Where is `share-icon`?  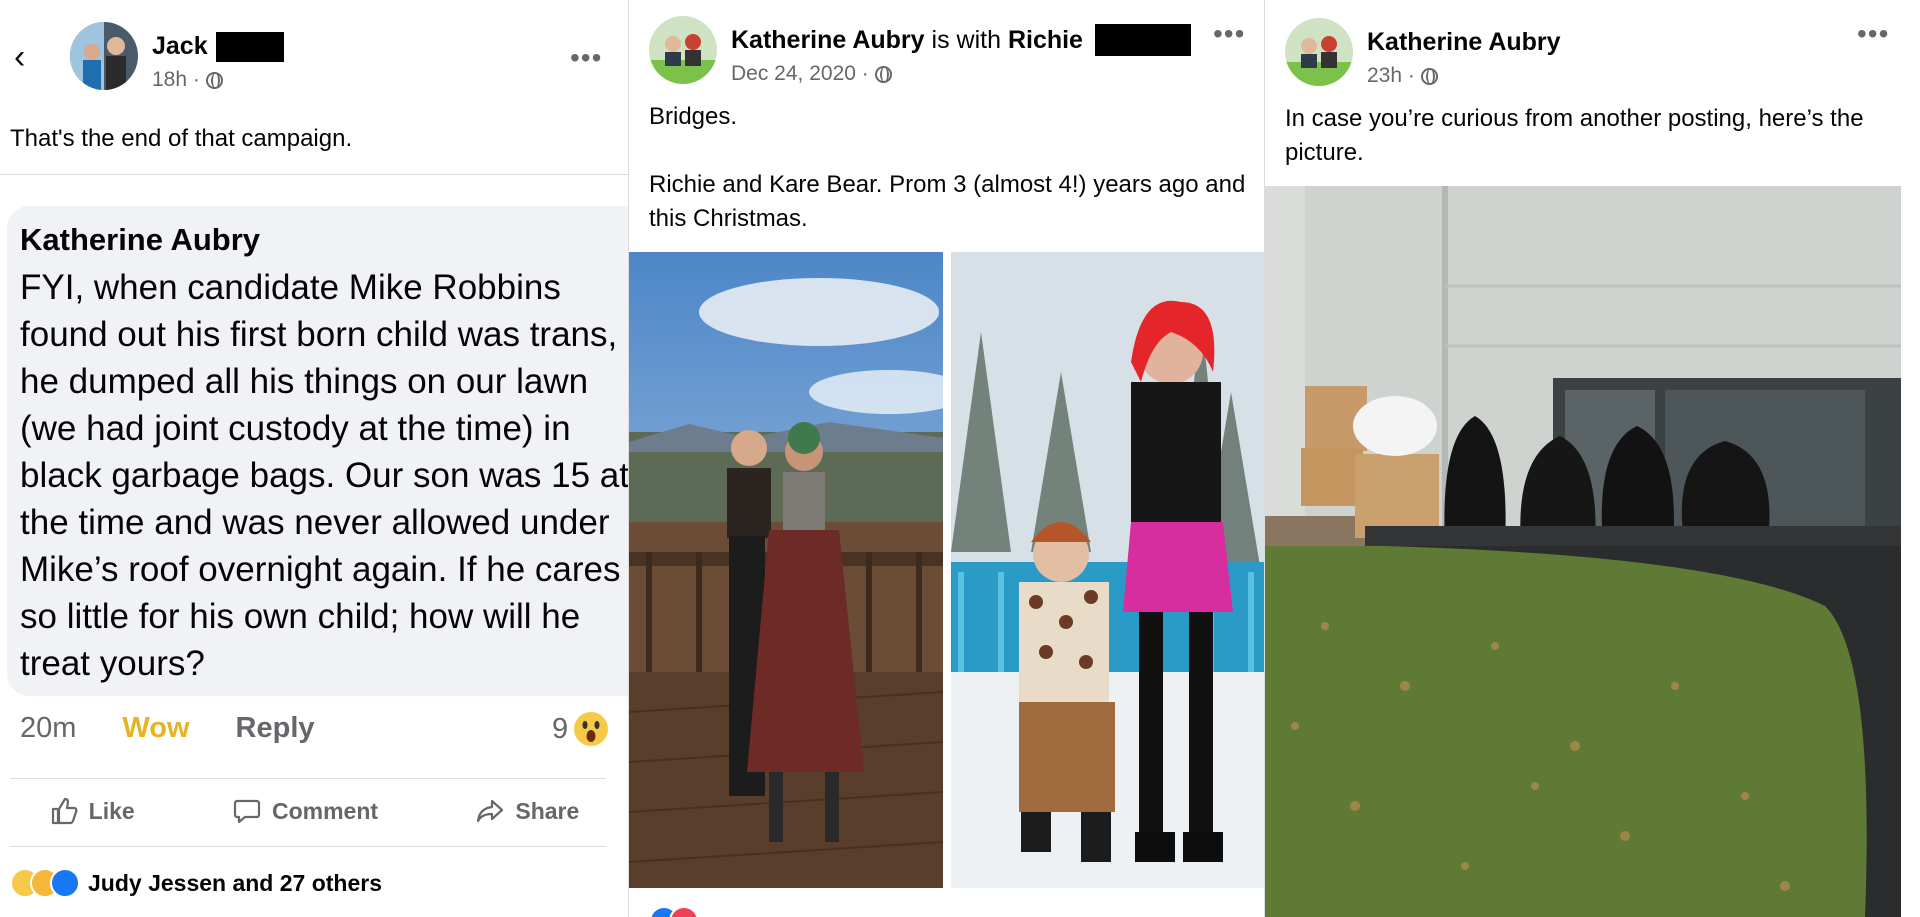 share-icon is located at coordinates (490, 811).